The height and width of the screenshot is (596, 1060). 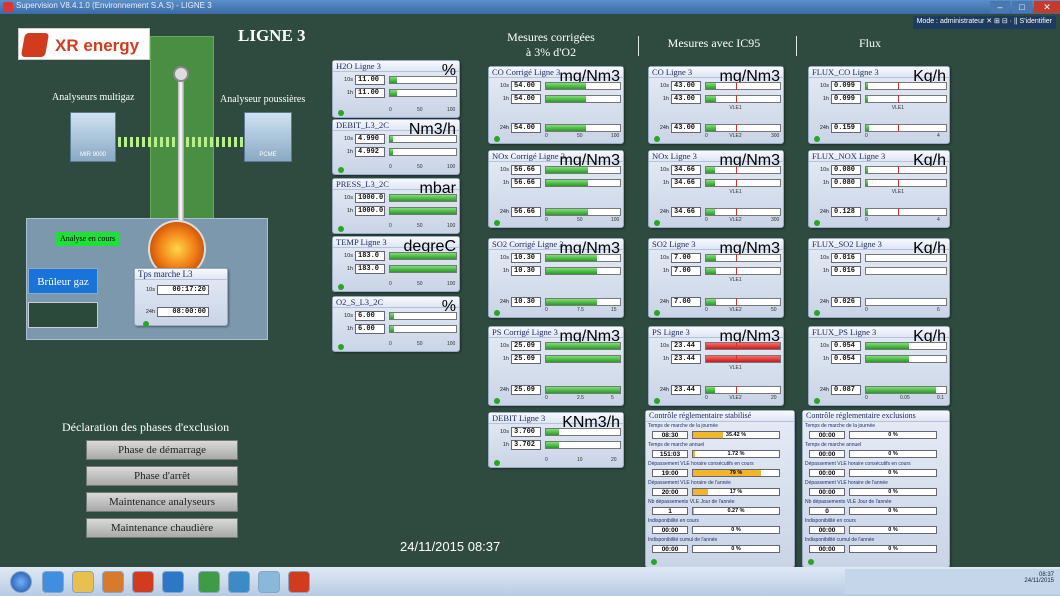 What do you see at coordinates (239, 582) in the screenshot?
I see `chart-app-icon` at bounding box center [239, 582].